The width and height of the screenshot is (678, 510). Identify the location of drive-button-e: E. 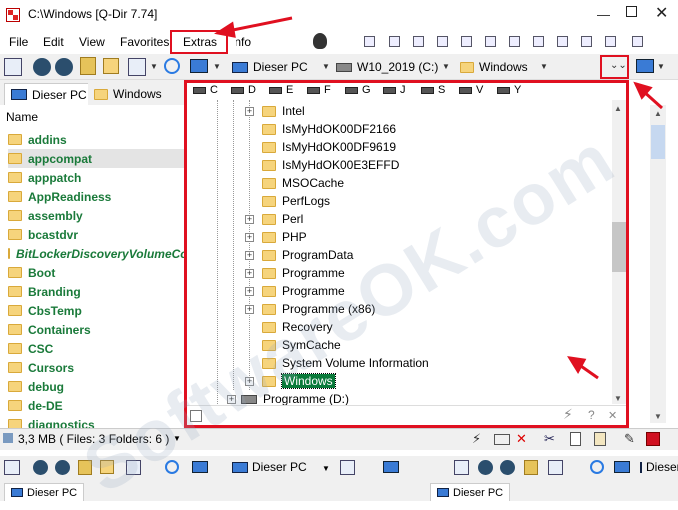
(281, 90).